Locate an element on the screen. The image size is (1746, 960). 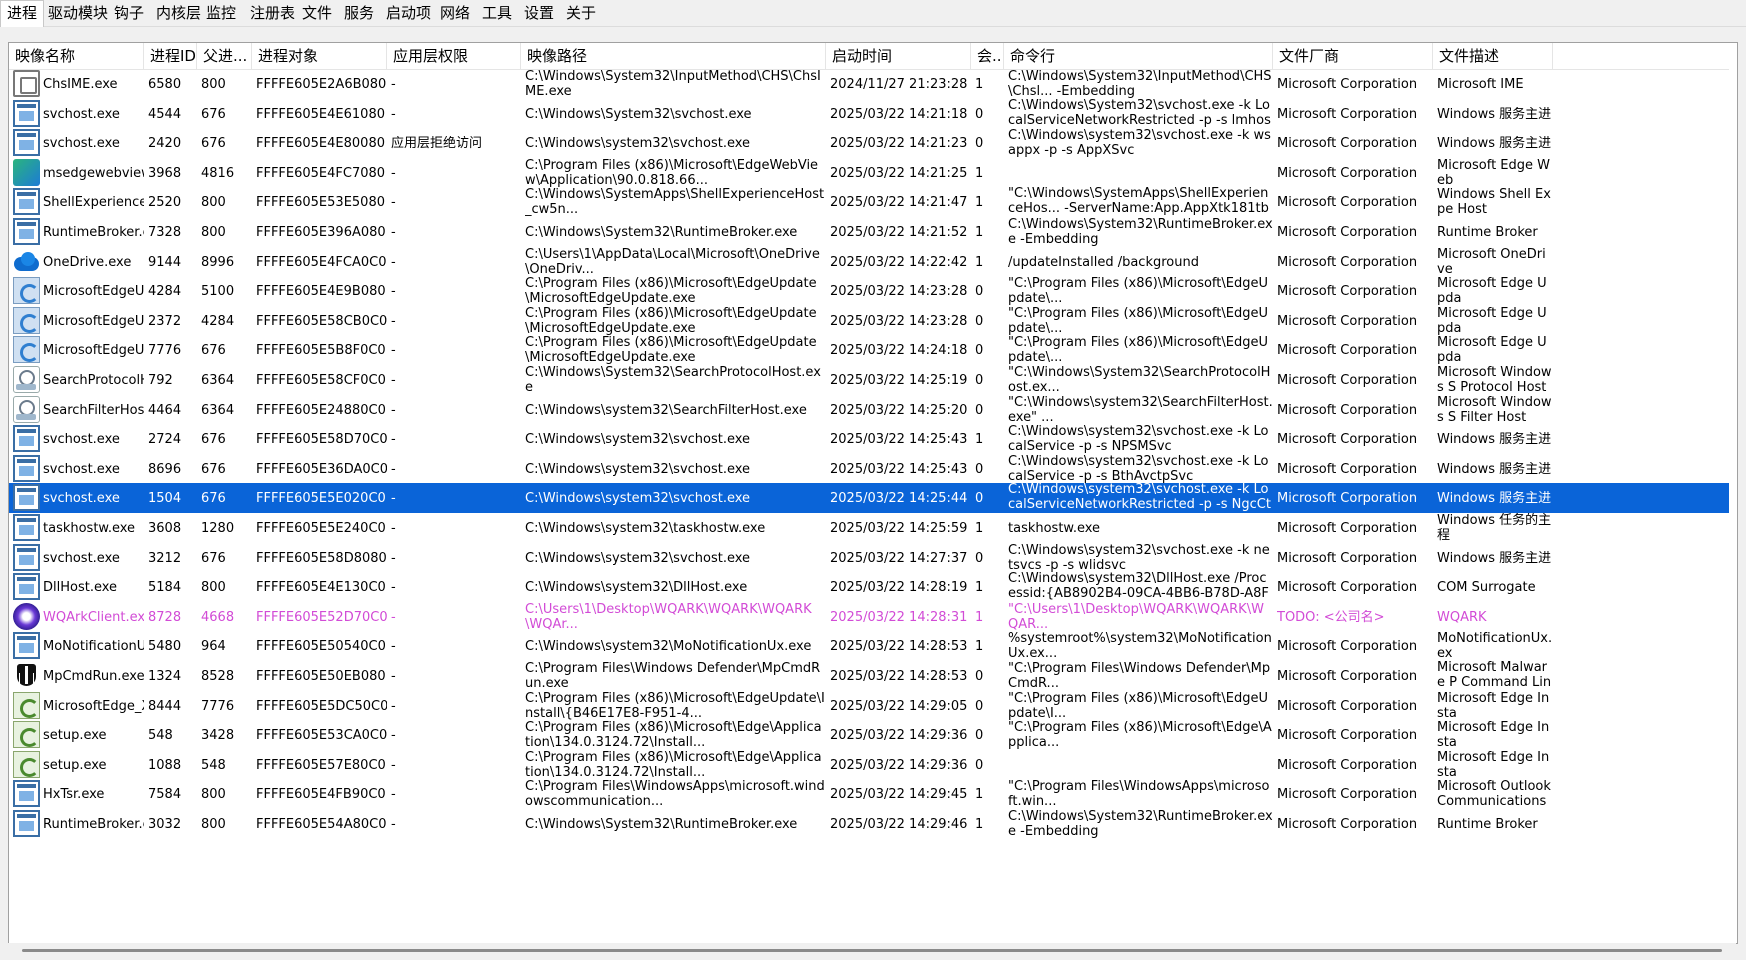
menu-item-4: 监控 is located at coordinates (221, 13).